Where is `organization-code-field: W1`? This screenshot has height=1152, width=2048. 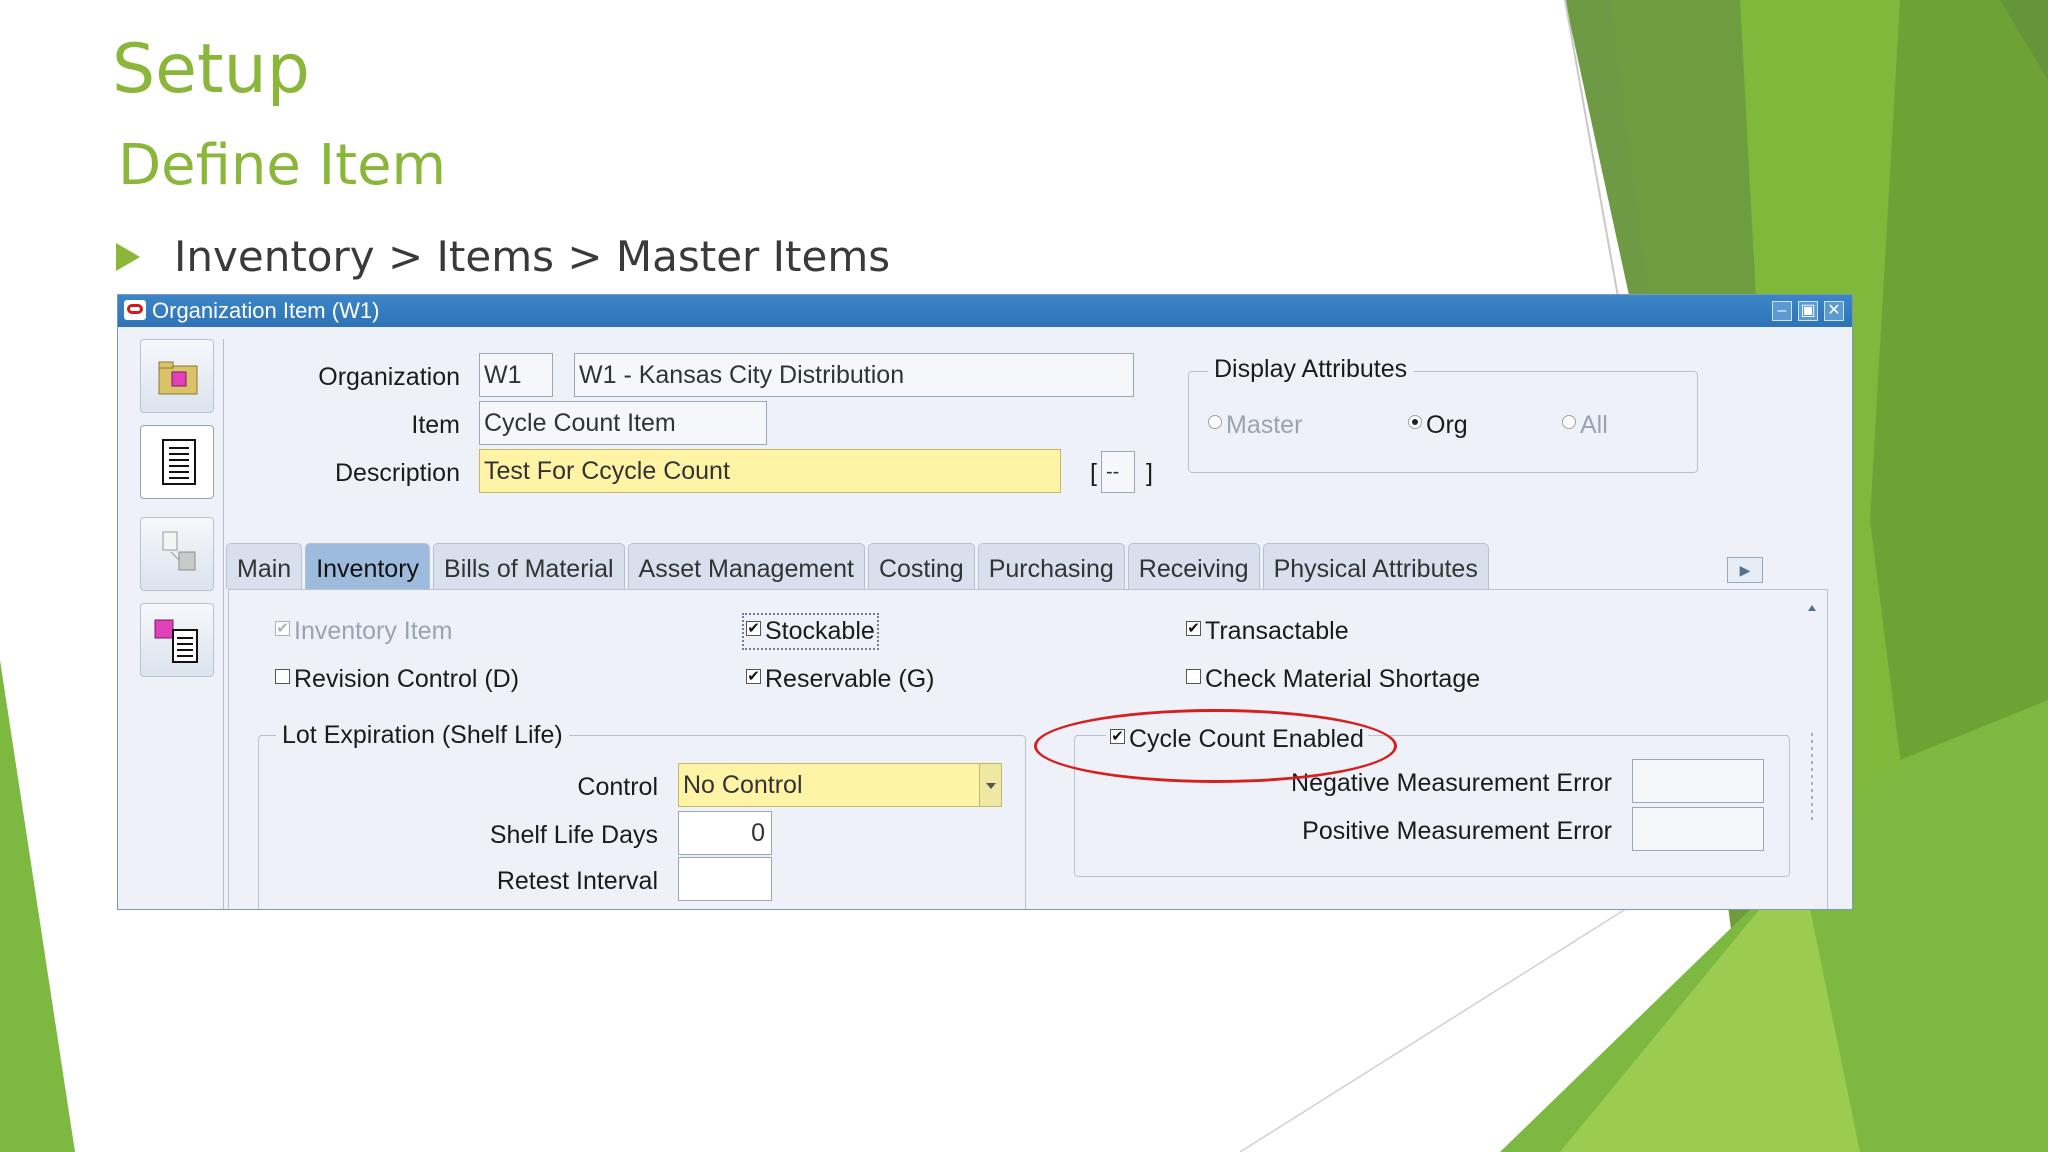 organization-code-field: W1 is located at coordinates (516, 375).